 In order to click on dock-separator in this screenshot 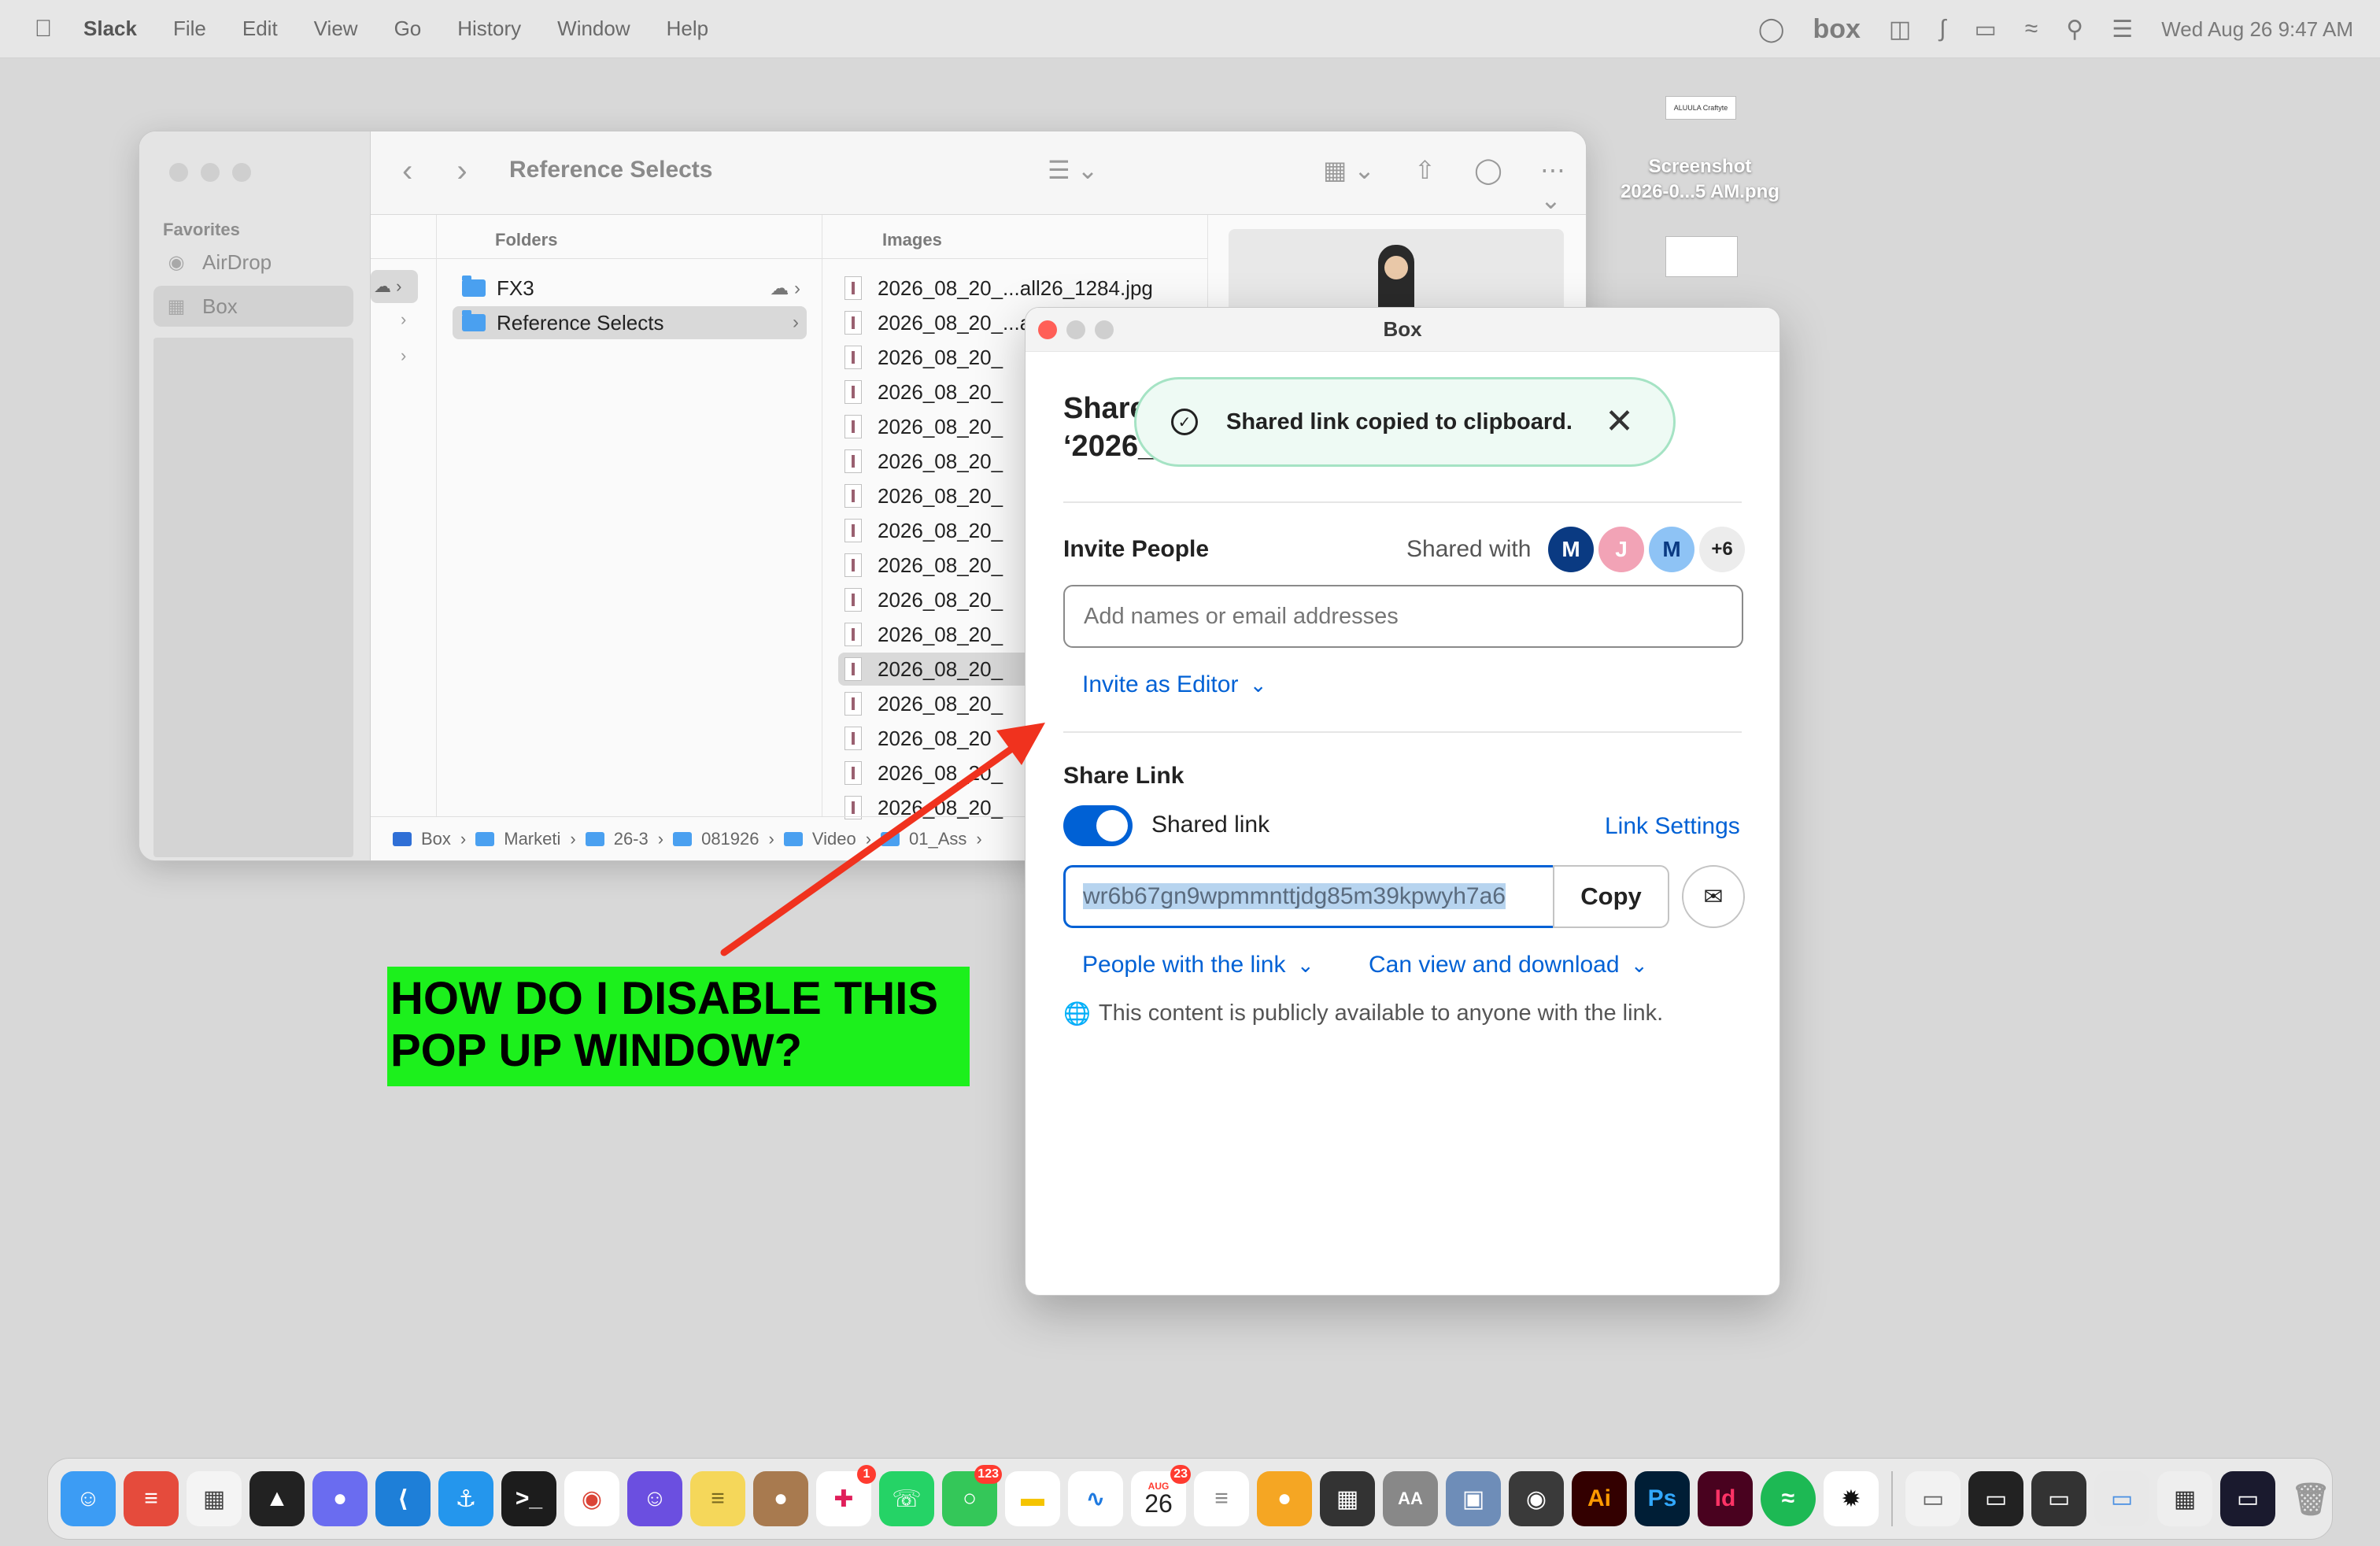, I will do `click(1892, 1498)`.